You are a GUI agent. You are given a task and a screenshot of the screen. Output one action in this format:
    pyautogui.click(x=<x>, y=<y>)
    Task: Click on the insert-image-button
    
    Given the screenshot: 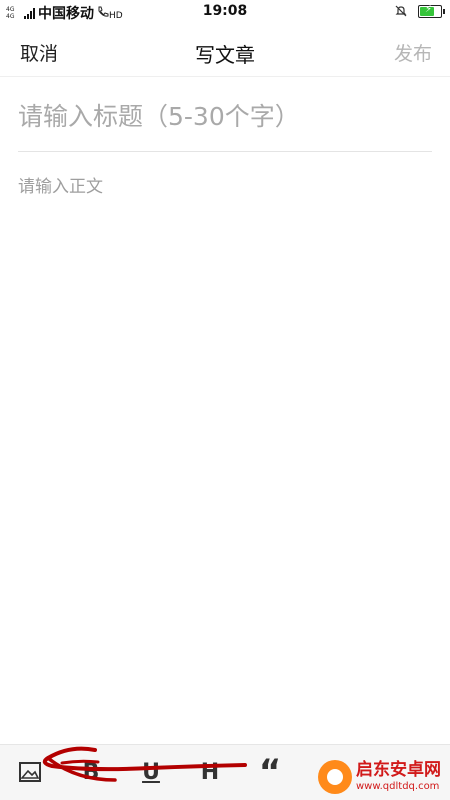 What is the action you would take?
    pyautogui.click(x=30, y=772)
    